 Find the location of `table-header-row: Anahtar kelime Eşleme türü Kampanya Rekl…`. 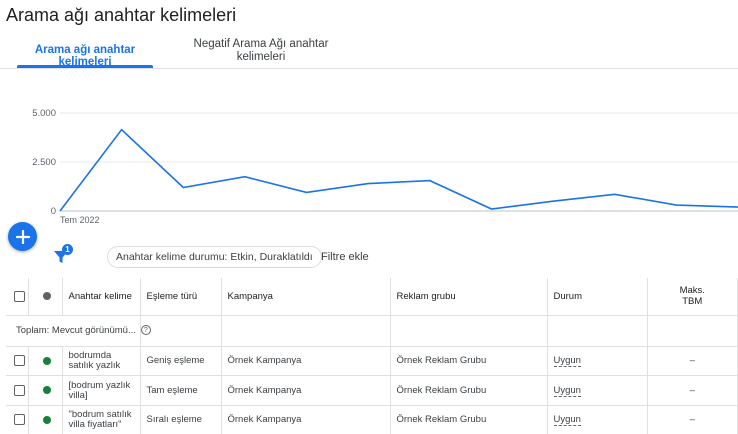

table-header-row: Anahtar kelime Eşleme türü Kampanya Rekl… is located at coordinates (372, 297).